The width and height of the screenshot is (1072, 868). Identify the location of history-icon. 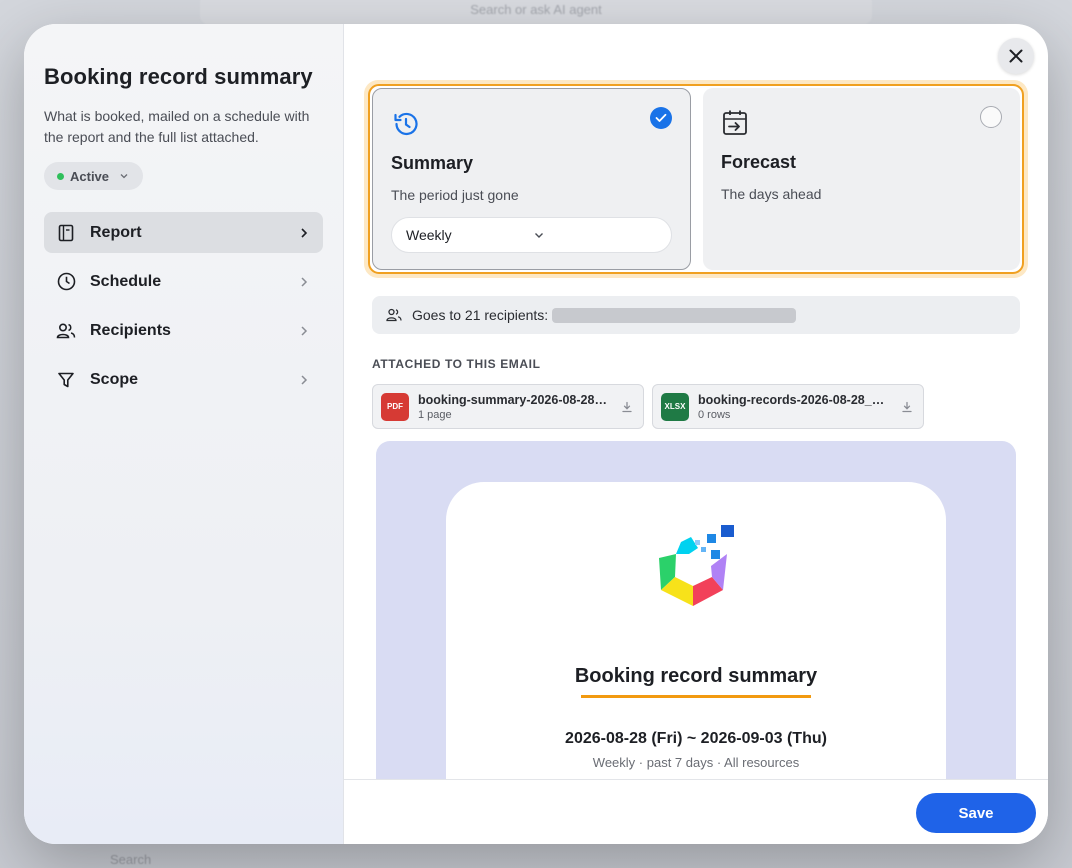
(406, 124).